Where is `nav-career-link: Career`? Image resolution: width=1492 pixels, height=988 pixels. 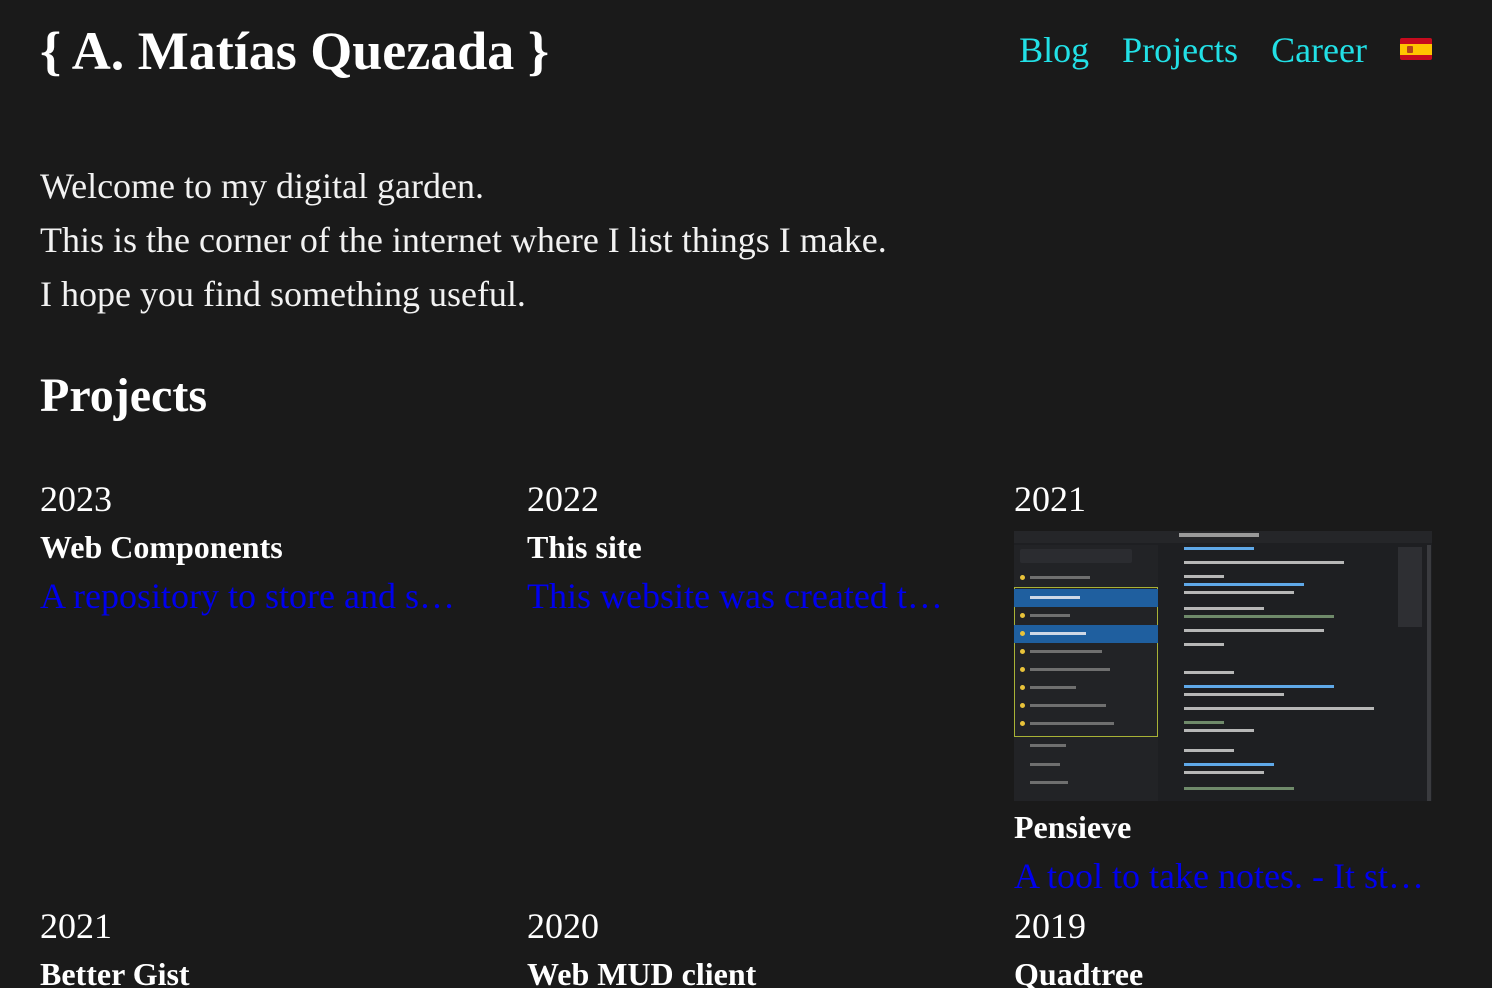 nav-career-link: Career is located at coordinates (1319, 50).